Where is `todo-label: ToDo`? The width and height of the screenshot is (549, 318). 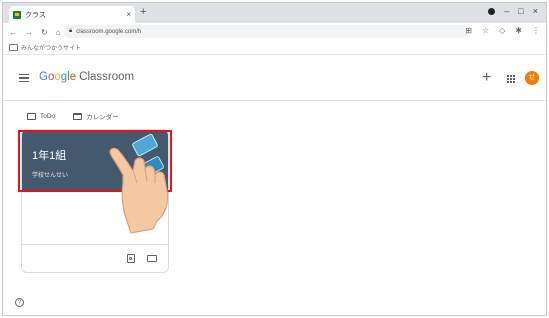
todo-label: ToDo is located at coordinates (48, 116).